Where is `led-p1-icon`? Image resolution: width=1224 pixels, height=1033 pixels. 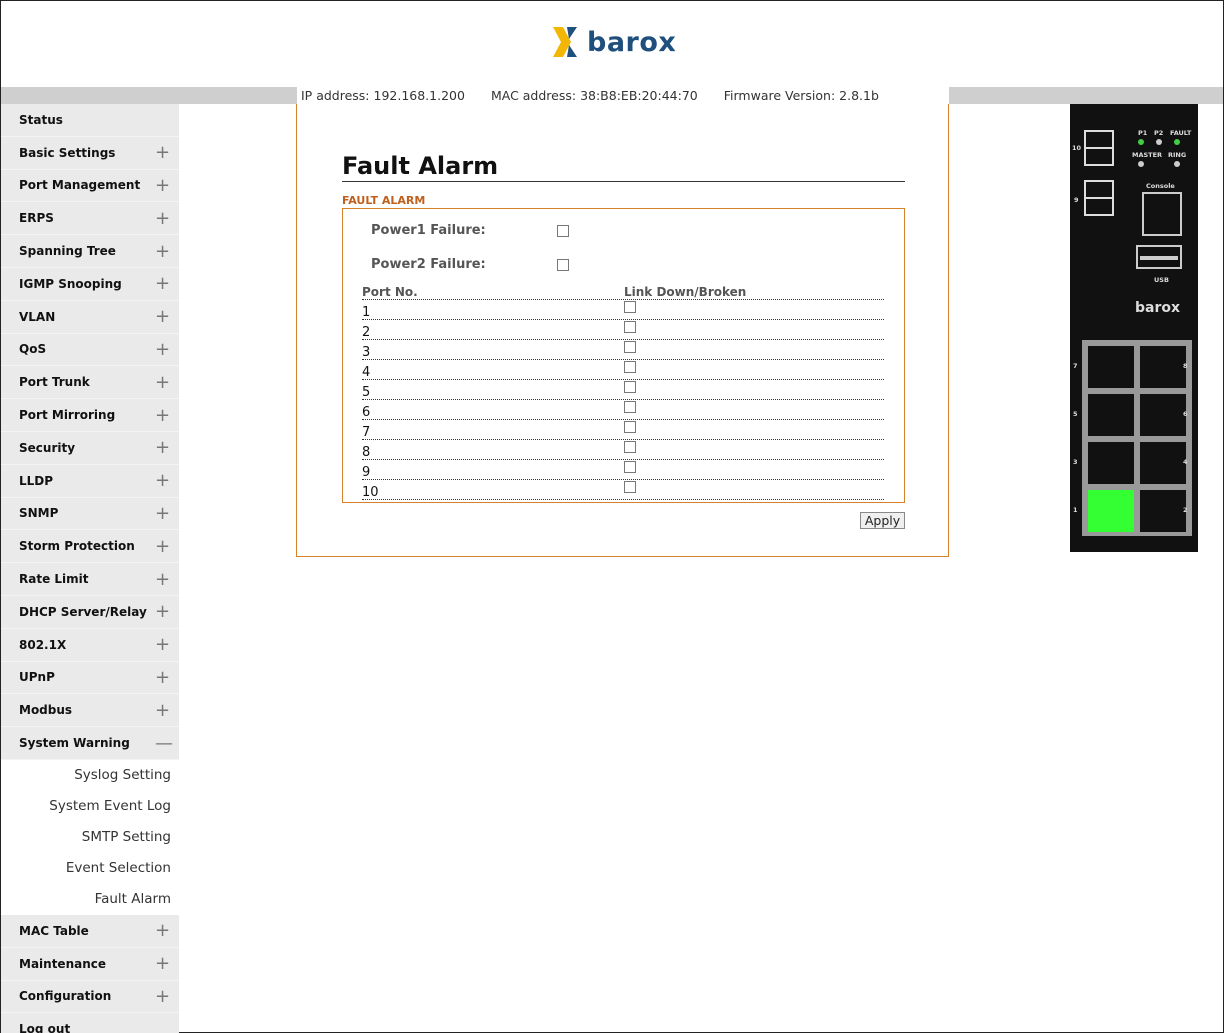 led-p1-icon is located at coordinates (1141, 142).